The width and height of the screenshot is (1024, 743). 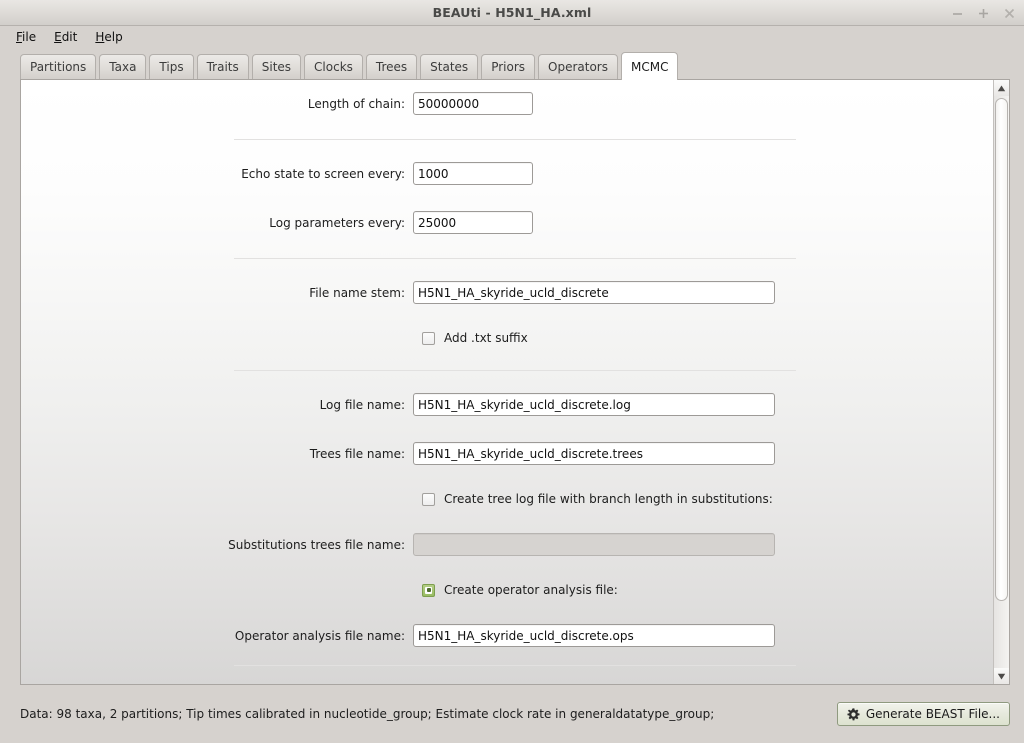 I want to click on title-bar: BEAUti - H5N1_HA.xml, so click(x=512, y=13).